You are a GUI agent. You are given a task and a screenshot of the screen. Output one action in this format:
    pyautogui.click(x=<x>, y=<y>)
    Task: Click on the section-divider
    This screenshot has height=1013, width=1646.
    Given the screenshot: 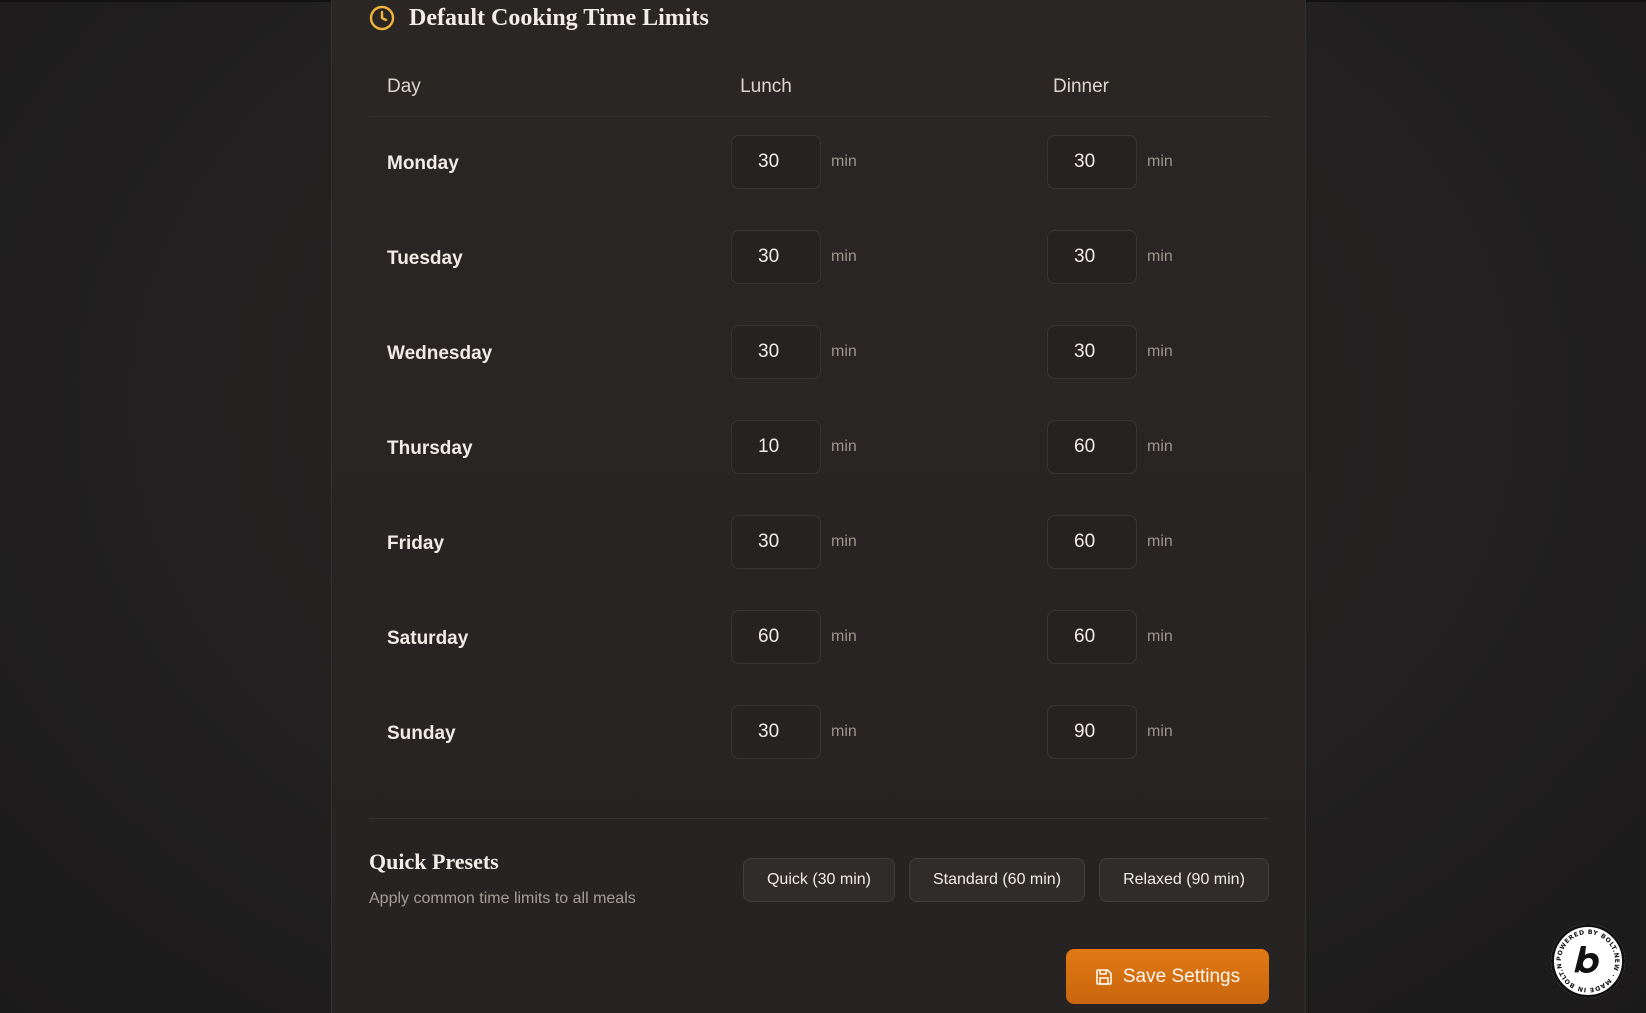 What is the action you would take?
    pyautogui.click(x=818, y=818)
    